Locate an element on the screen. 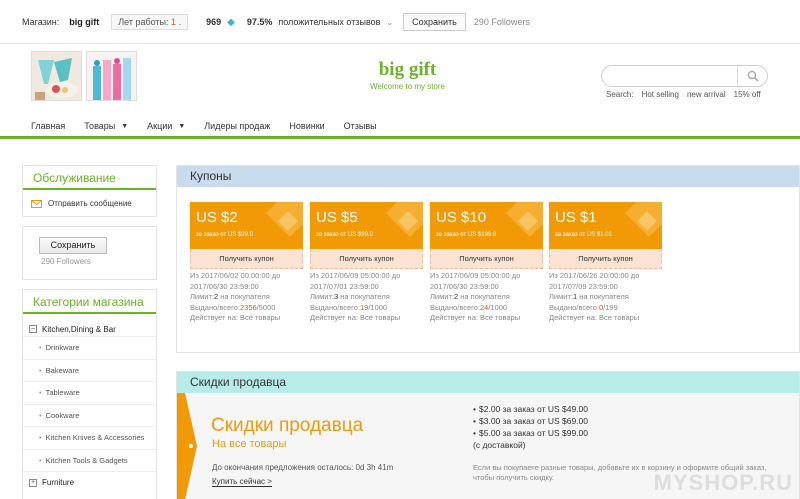  category-item: + Furniture is located at coordinates (89, 482).